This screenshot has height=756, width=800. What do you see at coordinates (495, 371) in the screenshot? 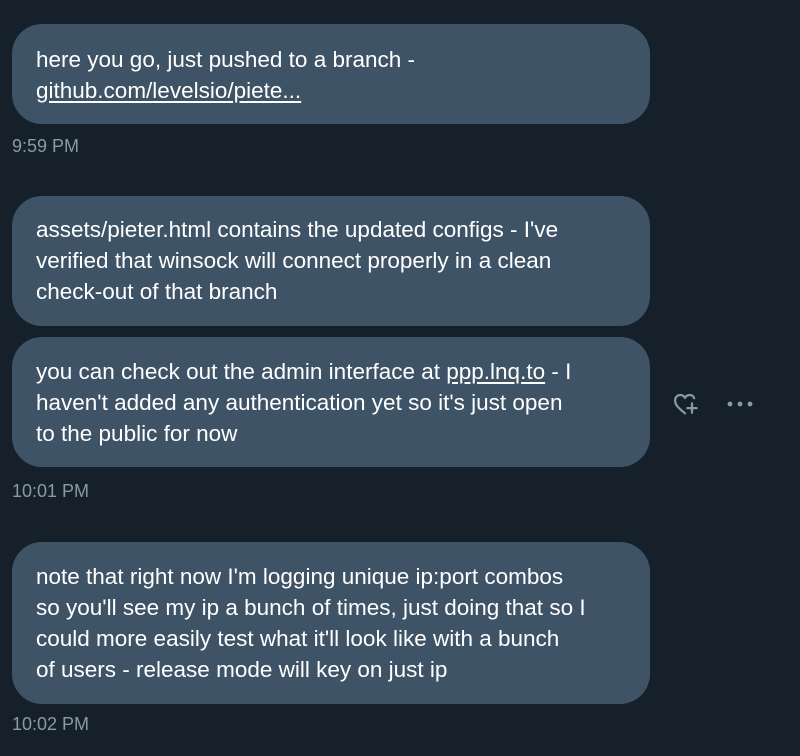
I see `admin-link: ppp.lnq.to` at bounding box center [495, 371].